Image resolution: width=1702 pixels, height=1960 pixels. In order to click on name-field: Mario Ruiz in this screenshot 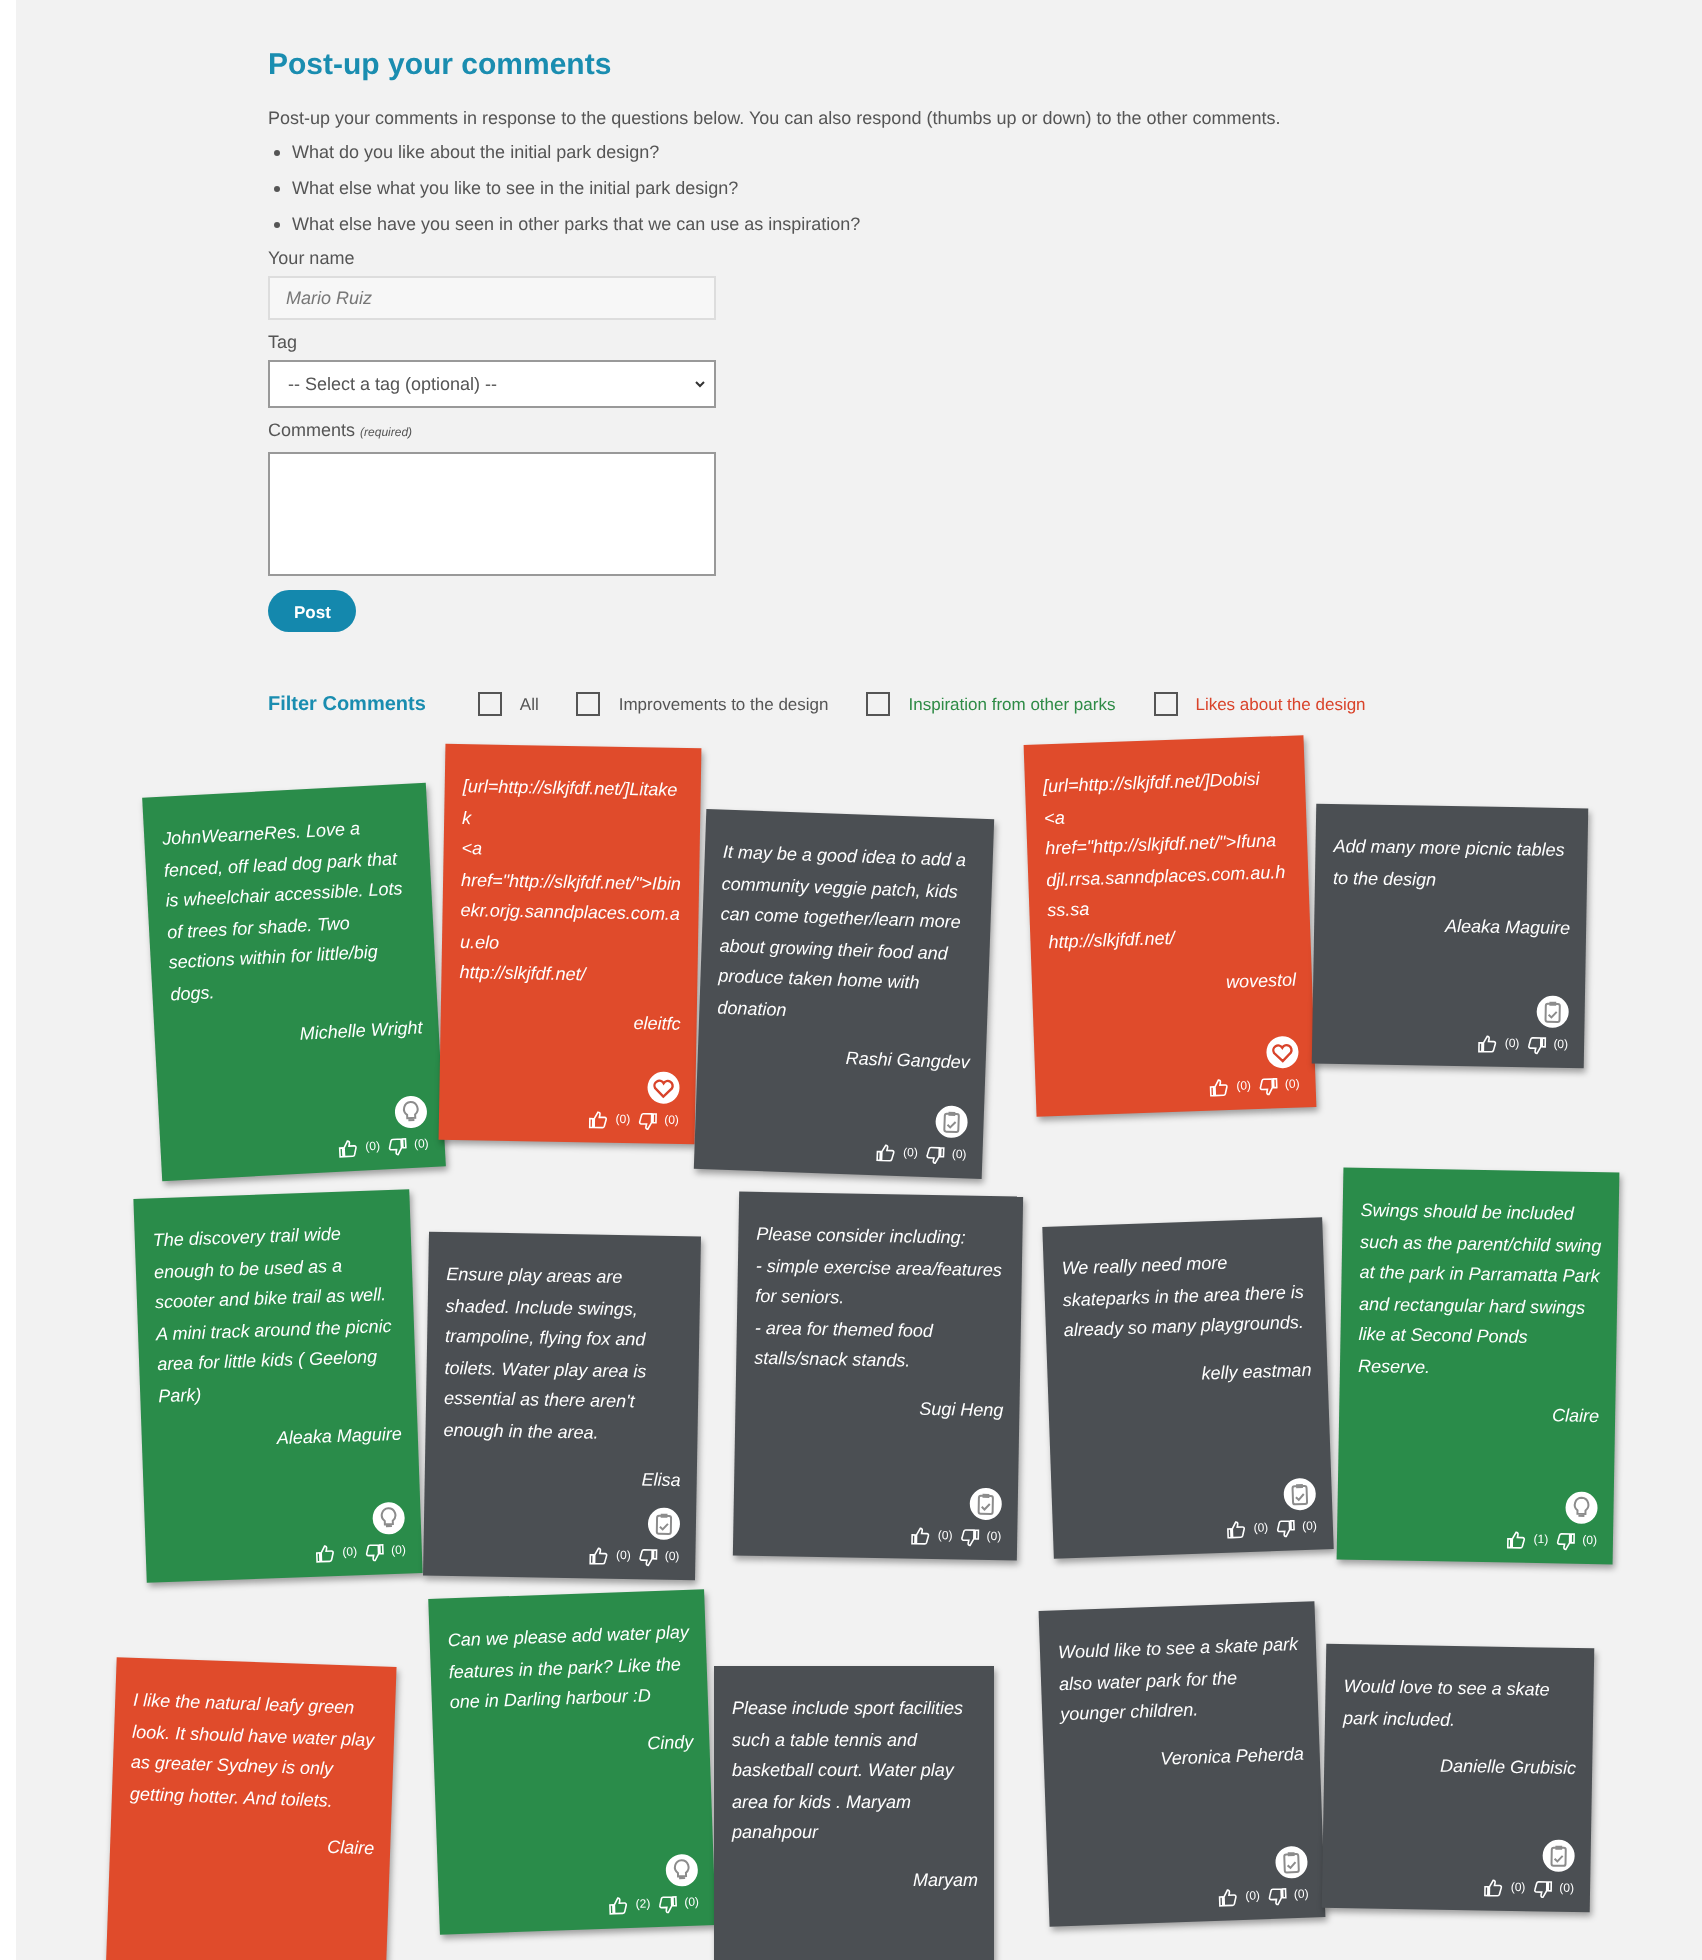, I will do `click(492, 298)`.